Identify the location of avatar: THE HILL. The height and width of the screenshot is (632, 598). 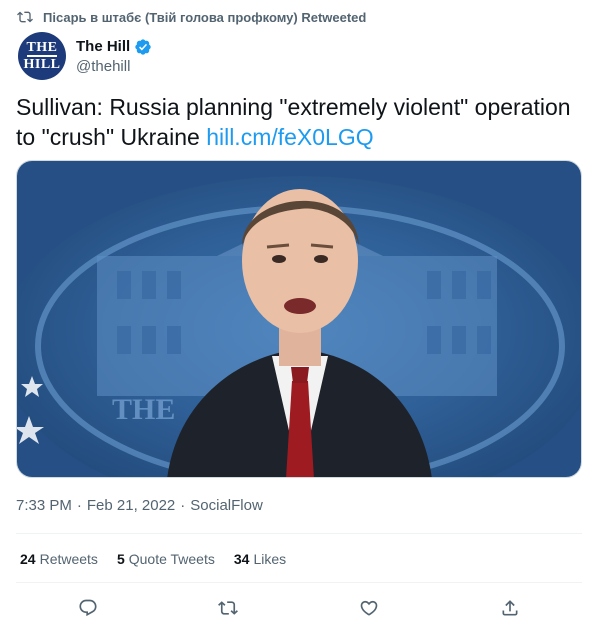
(42, 56).